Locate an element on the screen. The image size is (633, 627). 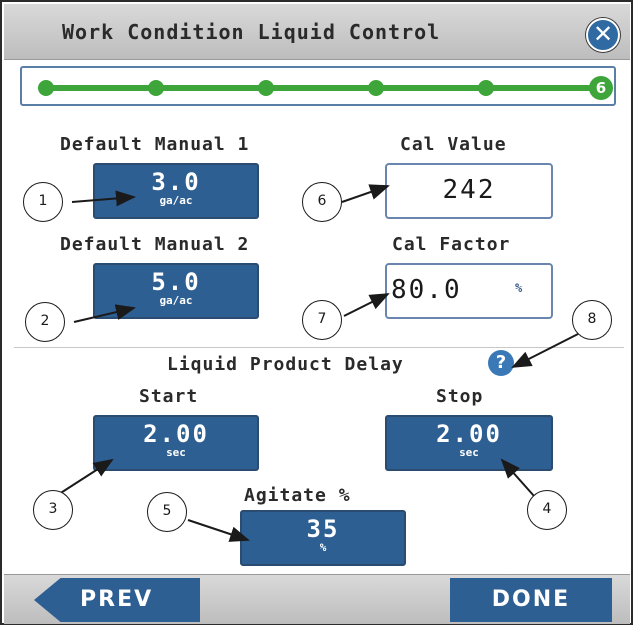
agitate-value: 35 is located at coordinates (323, 529).